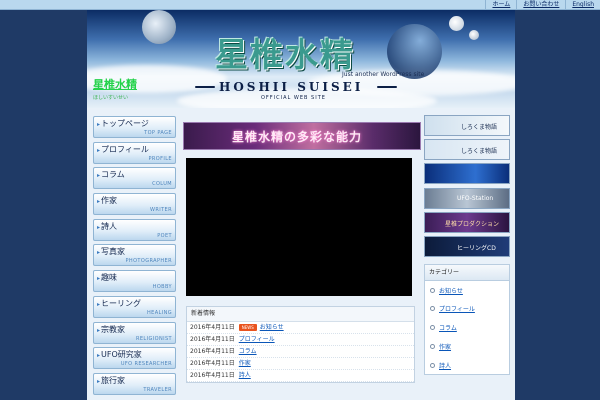 The width and height of the screenshot is (600, 400). Describe the element at coordinates (153, 338) in the screenshot. I see `menu-sublabel: RELIGIONIST` at that location.